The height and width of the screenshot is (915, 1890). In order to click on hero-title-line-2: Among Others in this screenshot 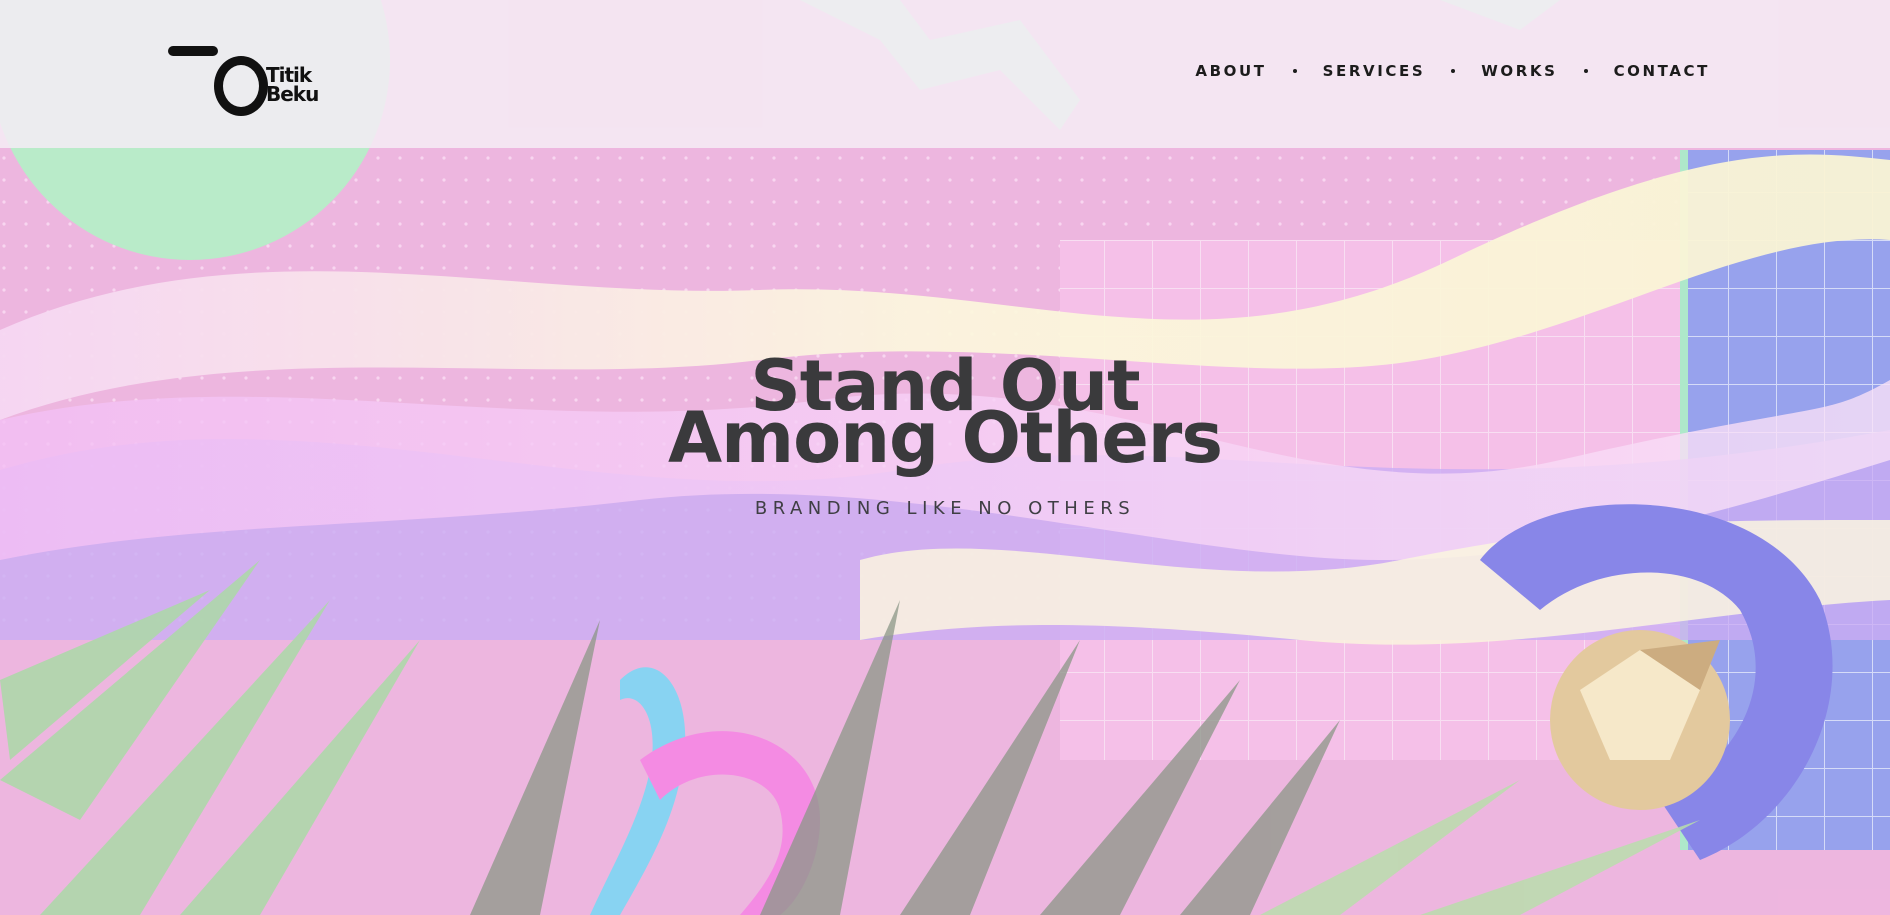, I will do `click(945, 438)`.